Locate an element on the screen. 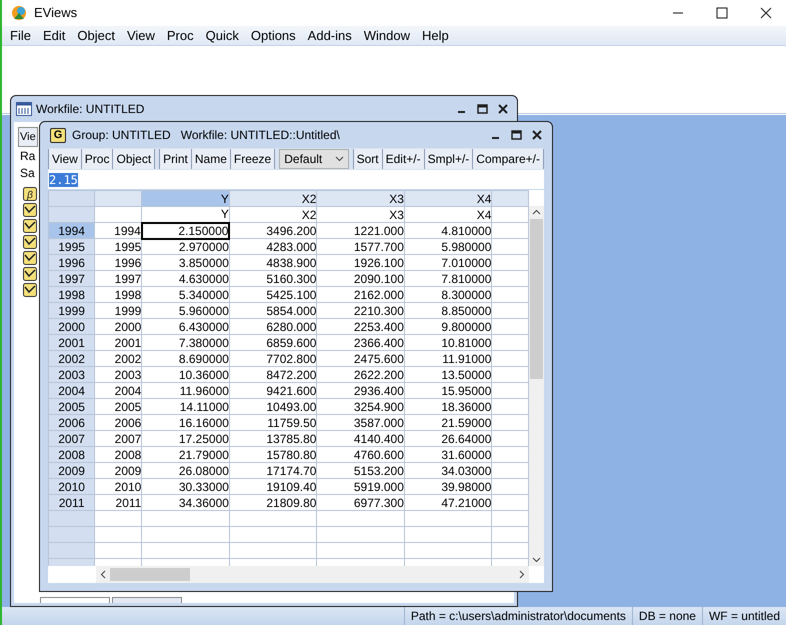 The height and width of the screenshot is (625, 786). toolbar-button: Object is located at coordinates (134, 159).